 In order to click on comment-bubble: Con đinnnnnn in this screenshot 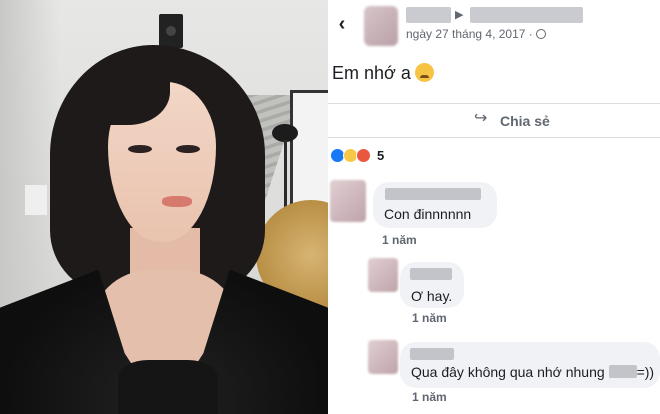, I will do `click(435, 205)`.